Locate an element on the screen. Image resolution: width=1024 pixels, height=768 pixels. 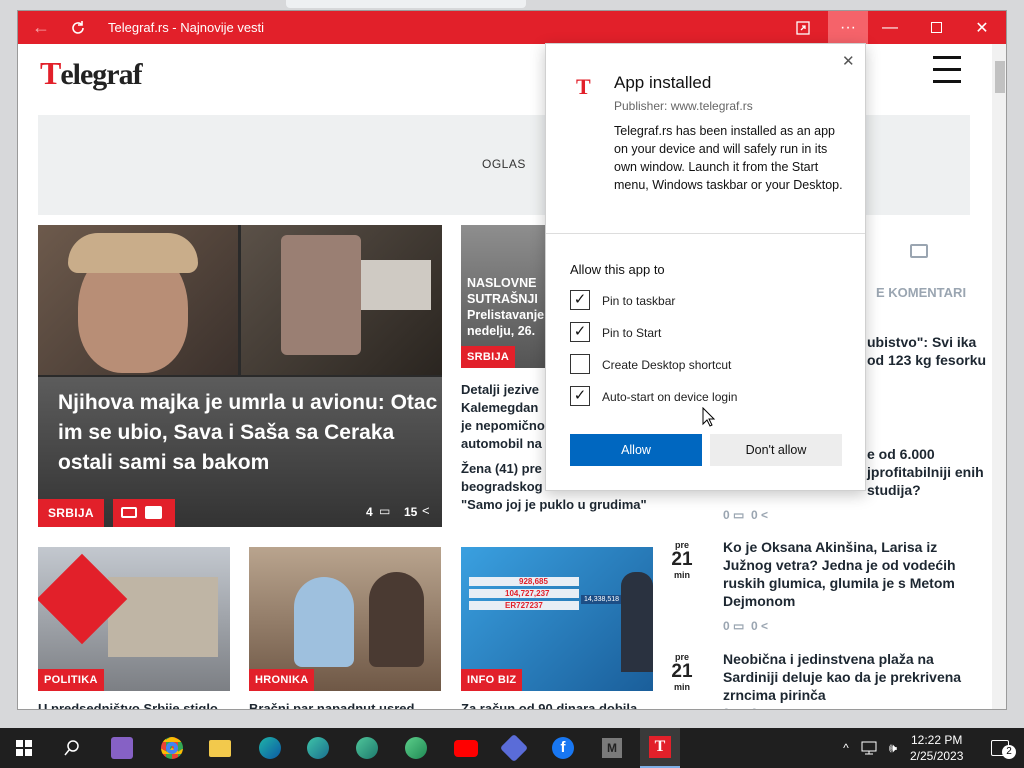
desktop-shortcut-label: Create Desktop shortcut is located at coordinates (667, 365).